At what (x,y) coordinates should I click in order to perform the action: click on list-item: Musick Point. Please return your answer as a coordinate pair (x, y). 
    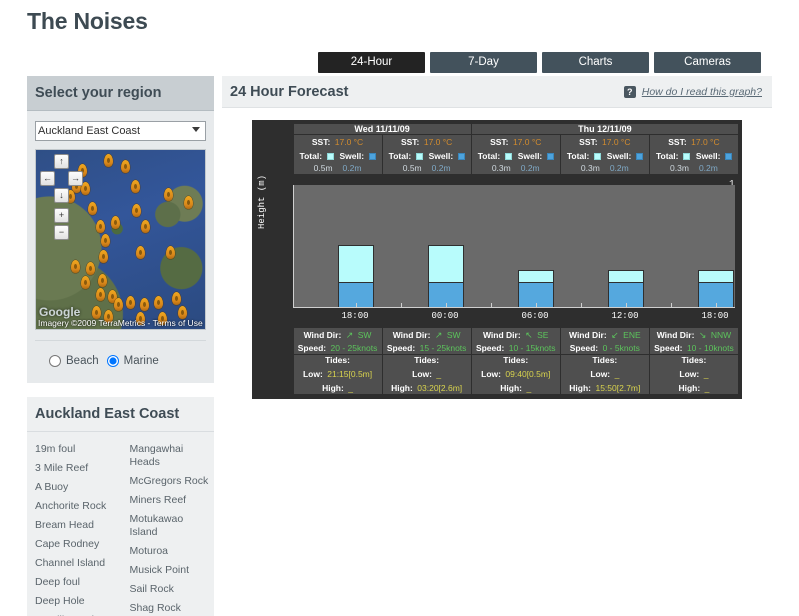
    Looking at the image, I should click on (170, 570).